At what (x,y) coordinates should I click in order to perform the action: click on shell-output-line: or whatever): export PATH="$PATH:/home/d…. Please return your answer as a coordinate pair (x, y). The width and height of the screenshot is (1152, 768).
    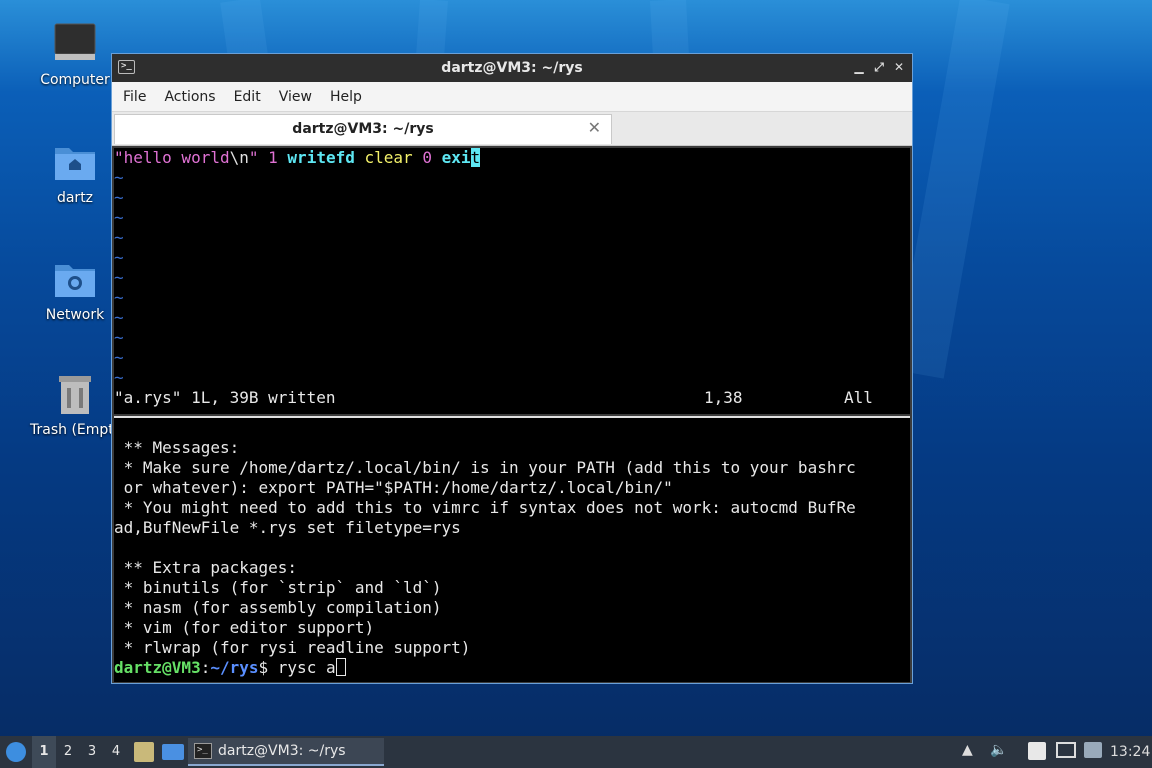
    Looking at the image, I should click on (393, 487).